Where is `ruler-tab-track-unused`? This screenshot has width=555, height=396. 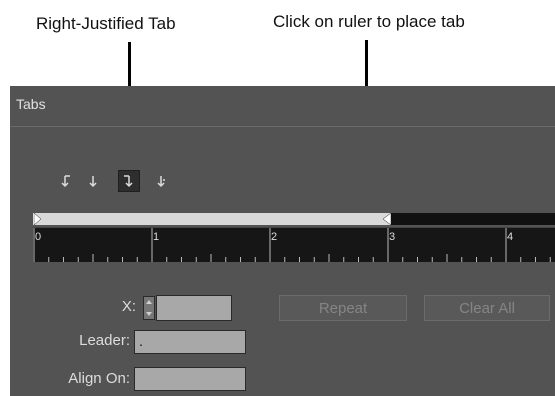
ruler-tab-track-unused is located at coordinates (473, 219).